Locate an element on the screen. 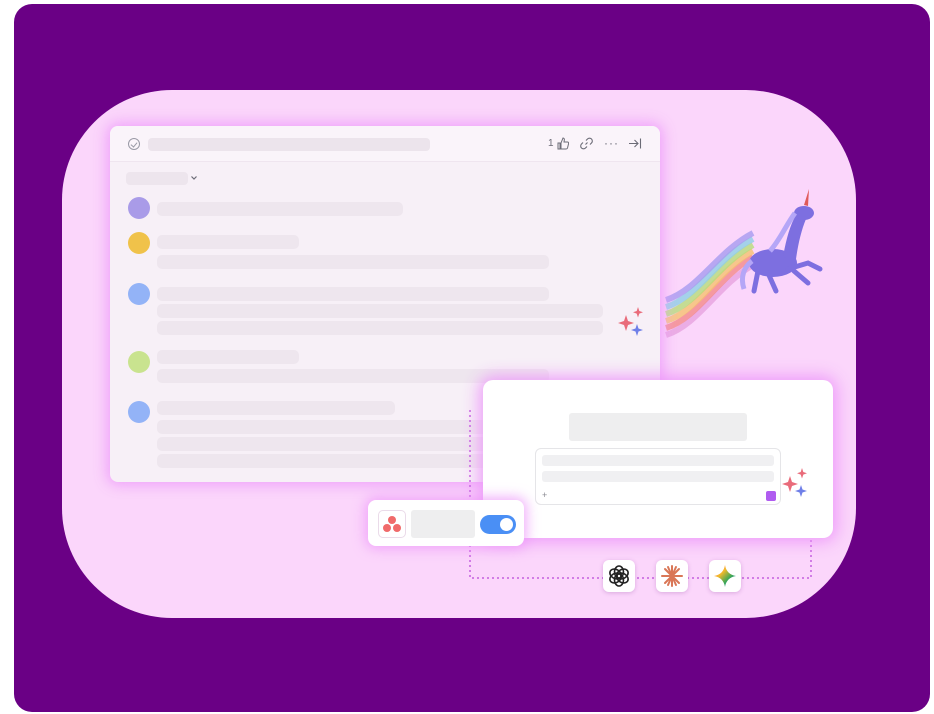 The image size is (934, 714). asana-icon is located at coordinates (392, 524).